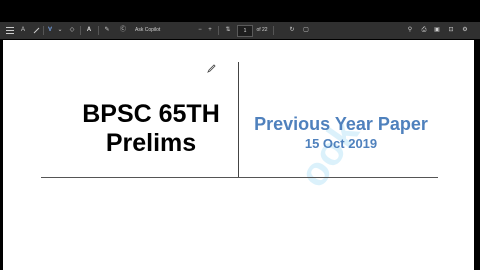  I want to click on save-icon: ▣, so click(437, 30).